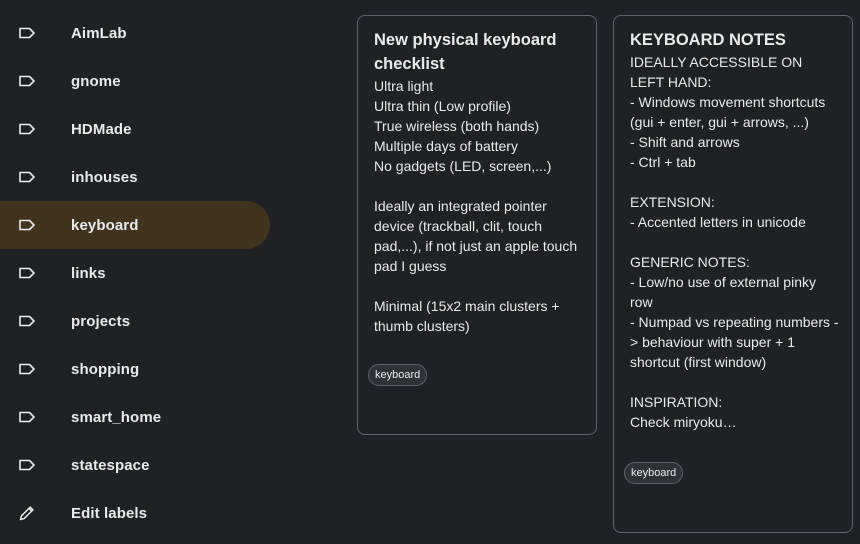  What do you see at coordinates (105, 369) in the screenshot?
I see `sidebar-item-label: shopping` at bounding box center [105, 369].